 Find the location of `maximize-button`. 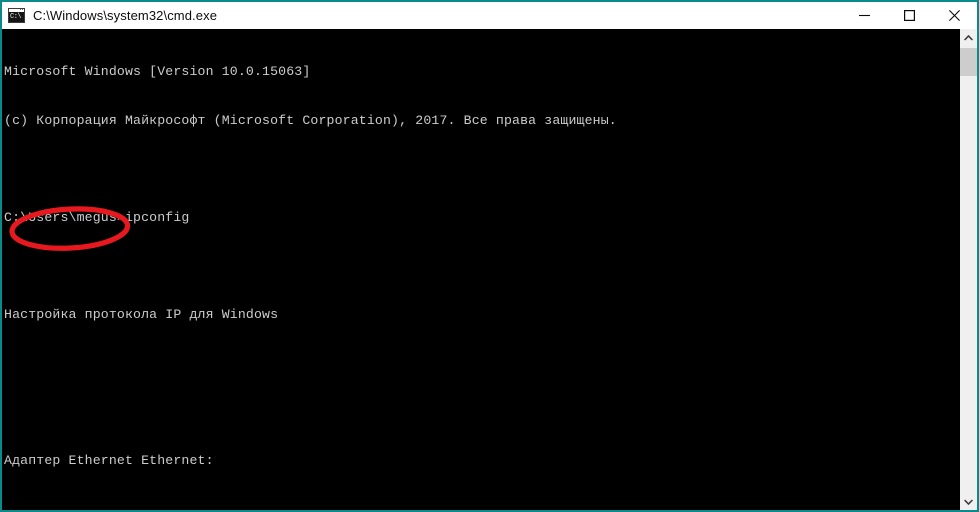

maximize-button is located at coordinates (909, 15).